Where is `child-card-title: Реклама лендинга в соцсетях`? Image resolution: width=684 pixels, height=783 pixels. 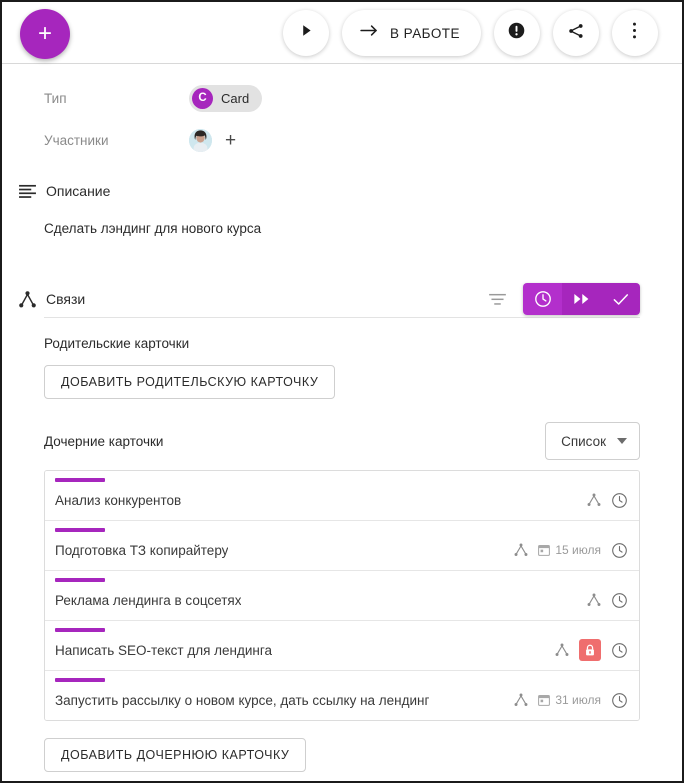 child-card-title: Реклама лендинга в соцсетях is located at coordinates (148, 600).